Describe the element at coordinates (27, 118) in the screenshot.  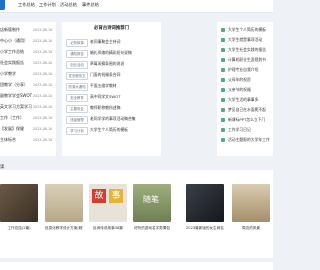
I see `list-item: 工作（工作） 2023-08-10` at that location.